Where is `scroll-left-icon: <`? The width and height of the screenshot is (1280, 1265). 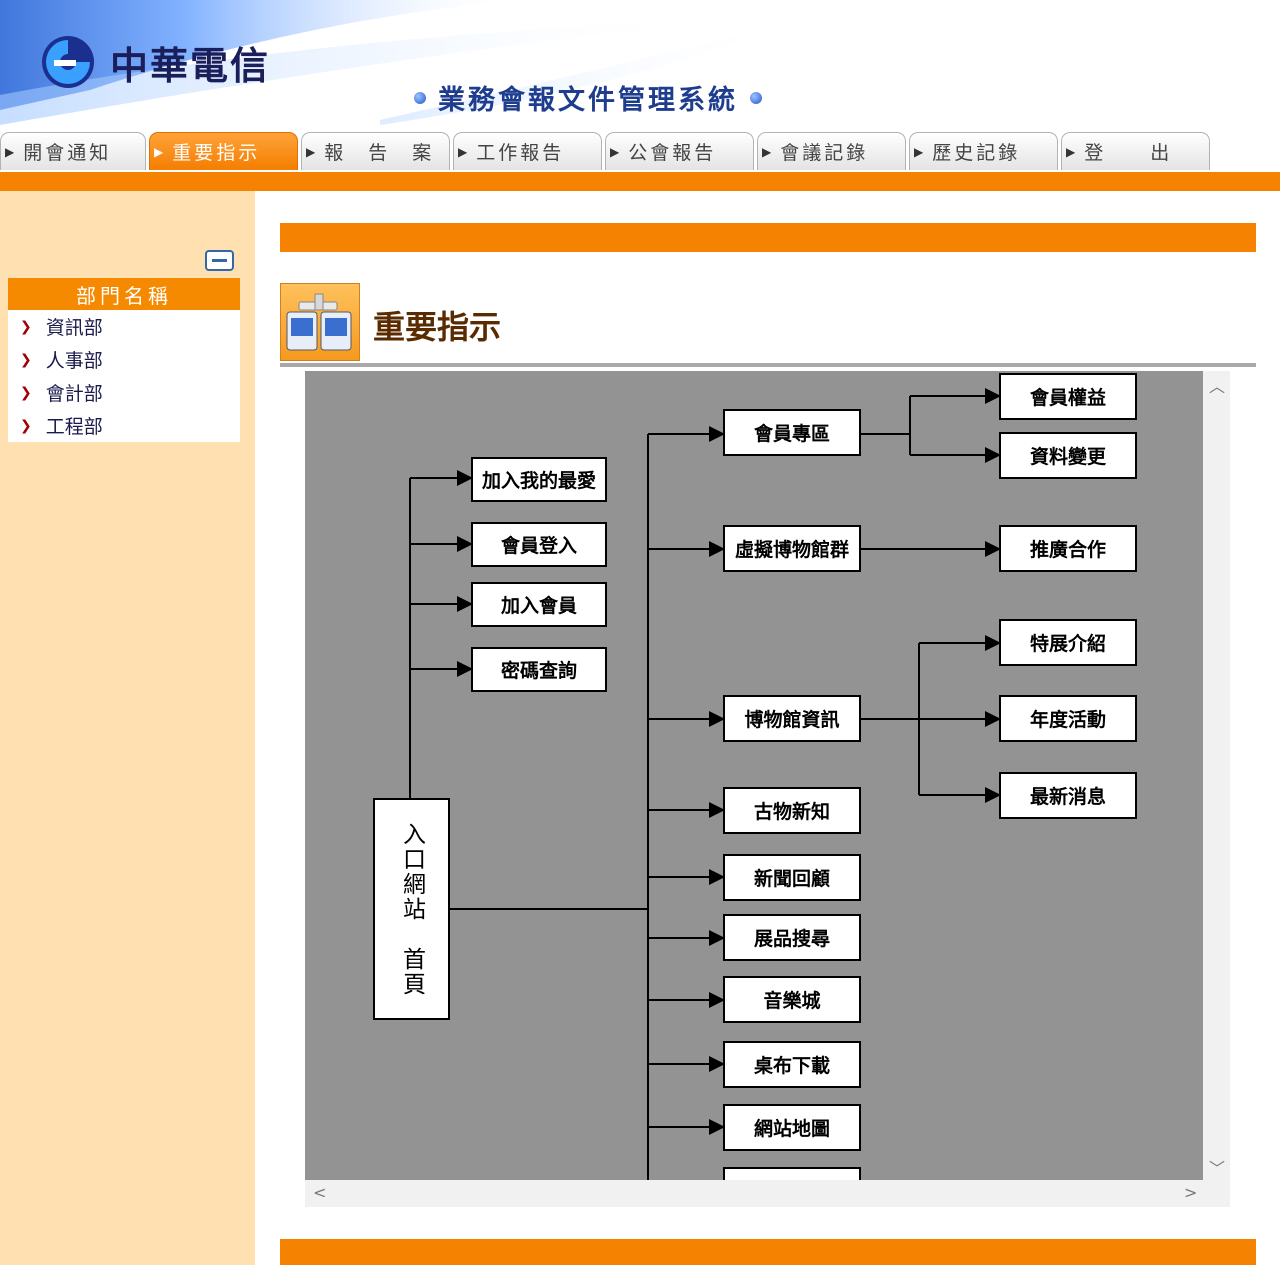 scroll-left-icon: < is located at coordinates (319, 1192).